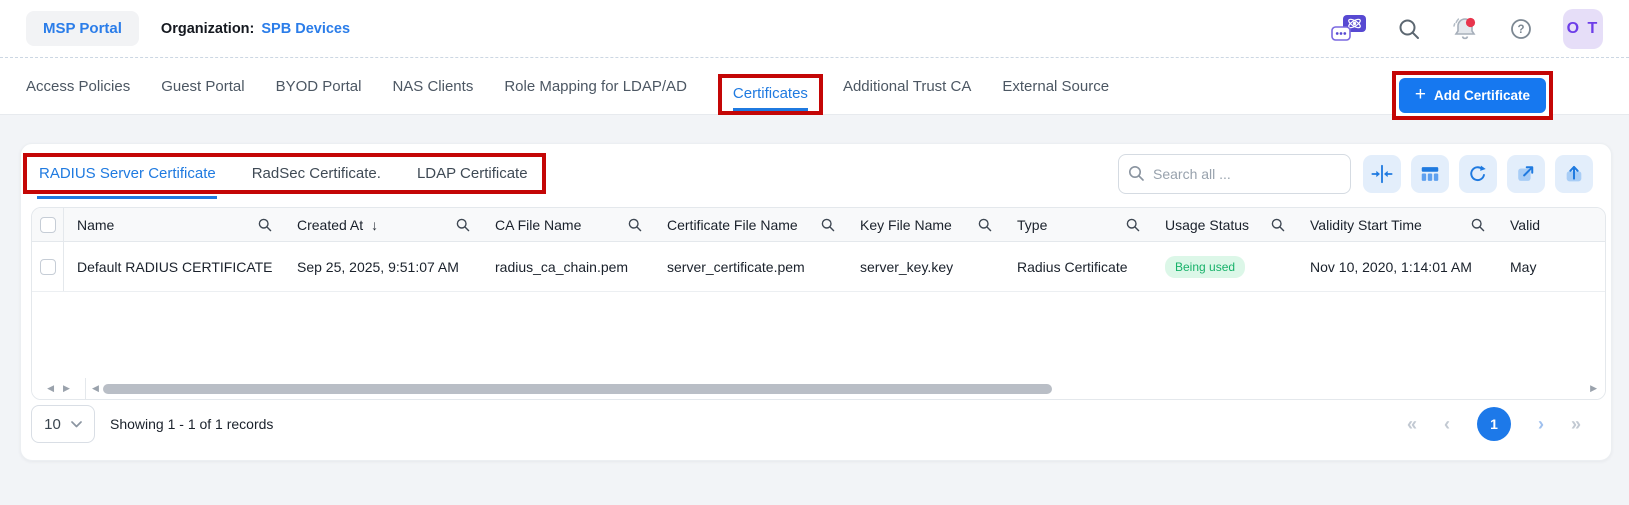  I want to click on fit-columns-button, so click(1382, 173).